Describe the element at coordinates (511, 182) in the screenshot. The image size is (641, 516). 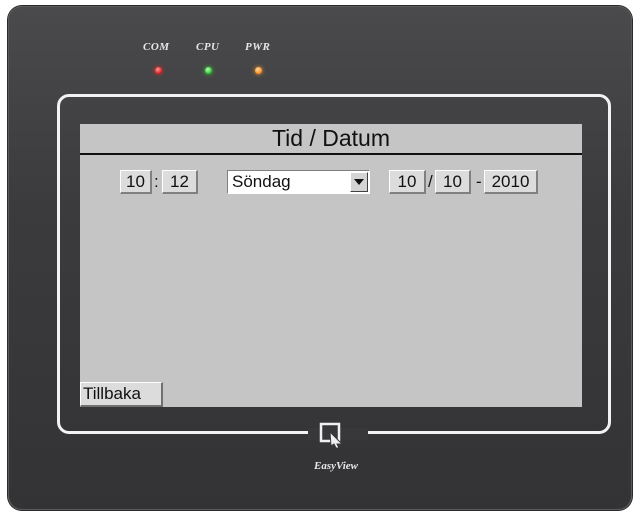
I see `year-field: 2010` at that location.